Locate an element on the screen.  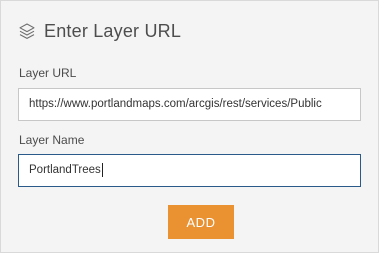
panel-header: Enter Layer URL is located at coordinates (99, 31).